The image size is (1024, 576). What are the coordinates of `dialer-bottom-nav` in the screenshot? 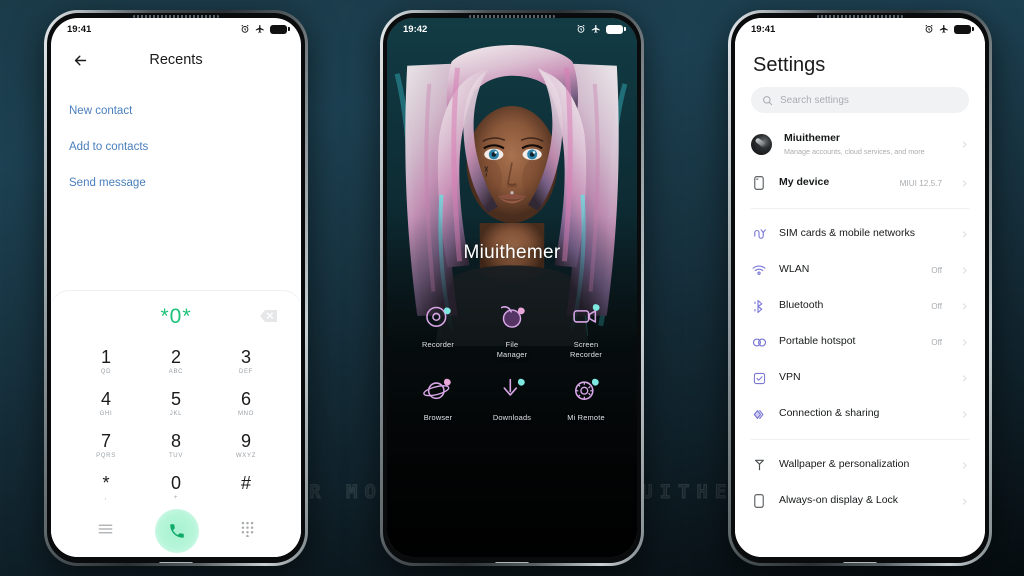 It's located at (176, 533).